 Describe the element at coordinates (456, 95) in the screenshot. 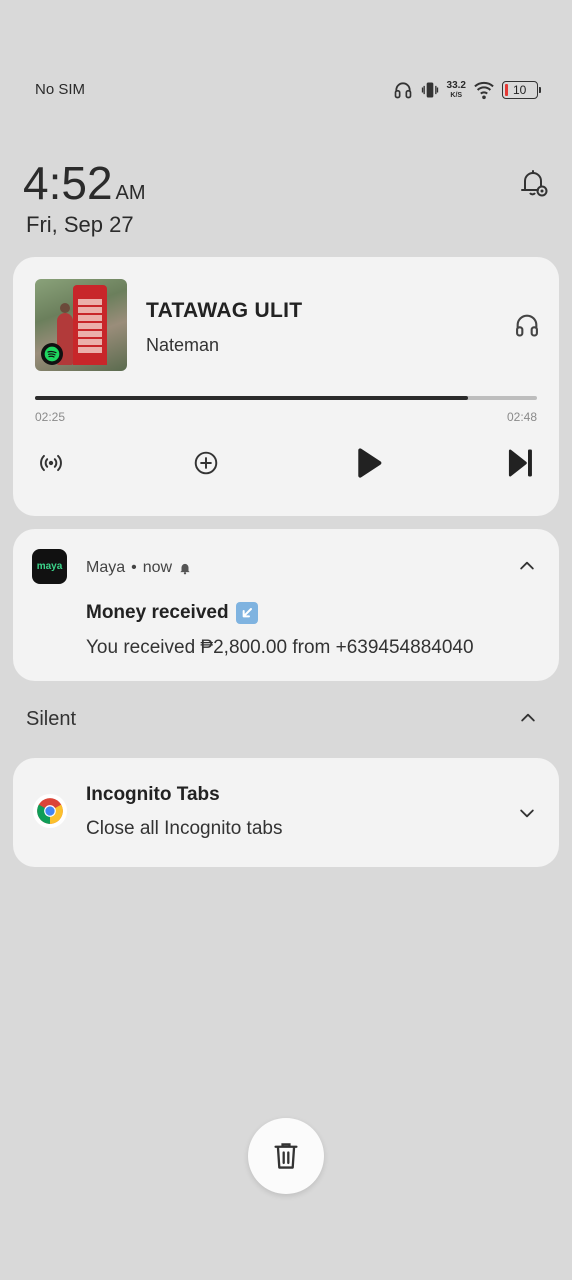

I see `network-speed-unit: K/S` at that location.